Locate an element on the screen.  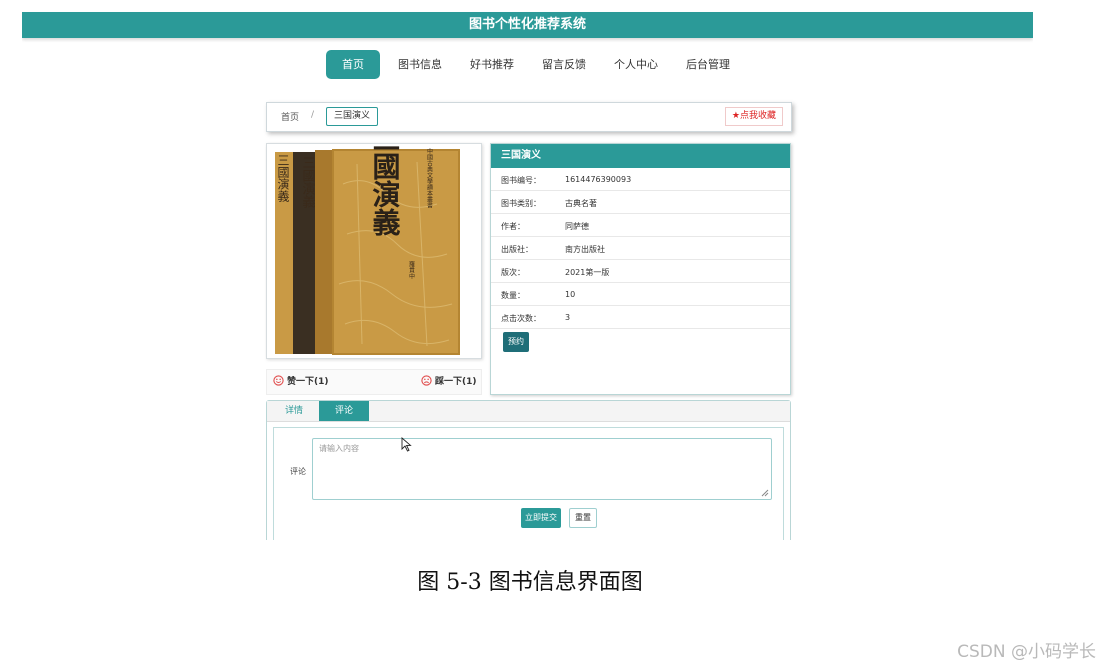
comment-label: 评论 is located at coordinates (298, 471).